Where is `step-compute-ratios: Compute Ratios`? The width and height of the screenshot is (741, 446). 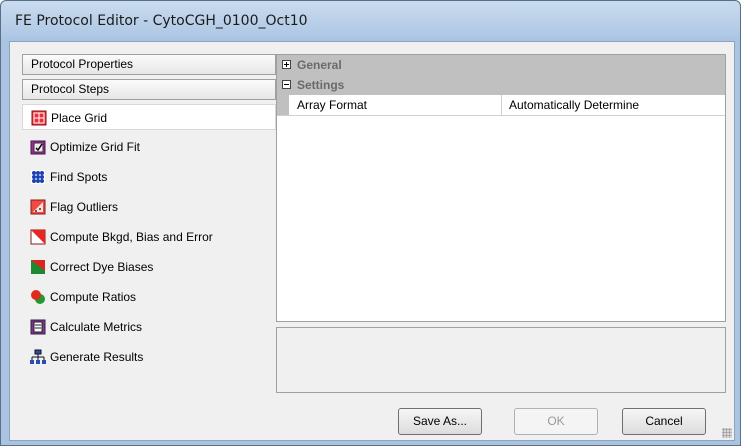 step-compute-ratios: Compute Ratios is located at coordinates (149, 297).